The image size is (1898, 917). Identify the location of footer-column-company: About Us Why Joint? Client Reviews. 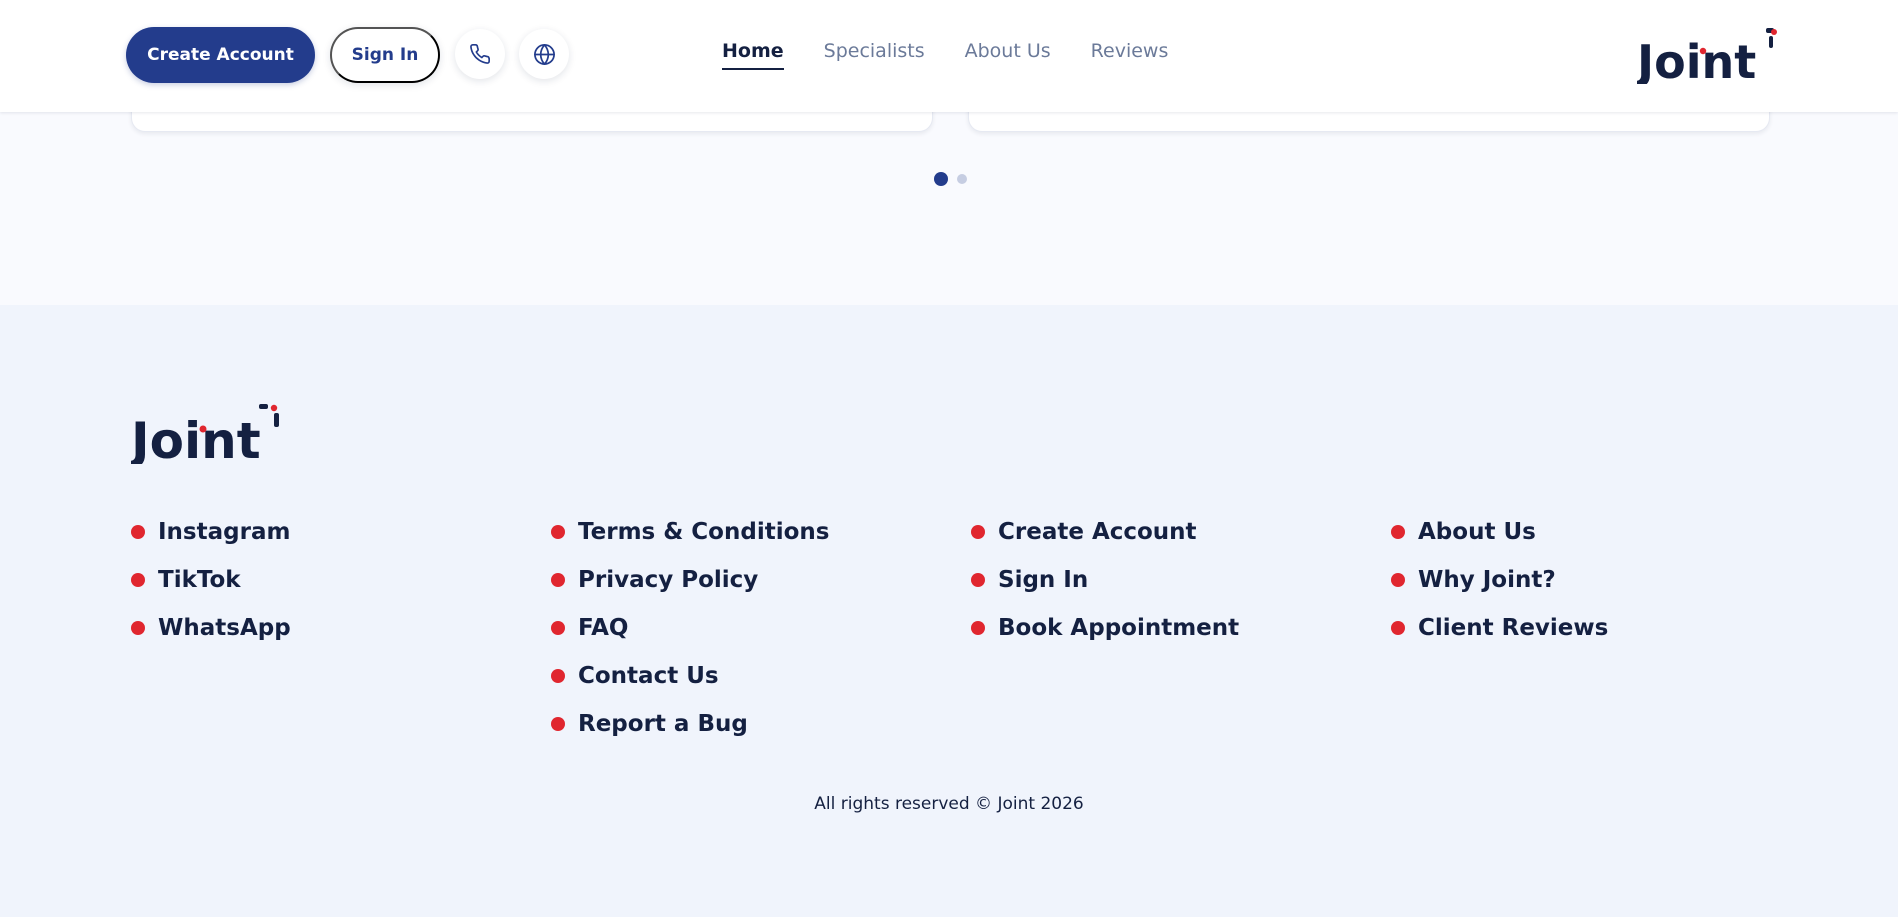
(1499, 580).